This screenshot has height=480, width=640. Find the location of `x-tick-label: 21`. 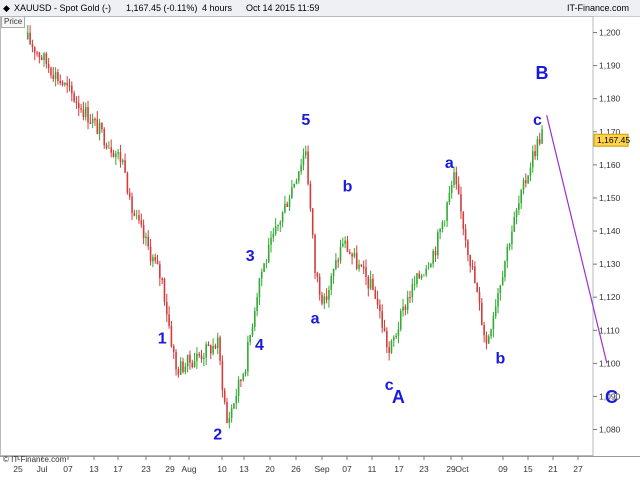

x-tick-label: 21 is located at coordinates (553, 469).